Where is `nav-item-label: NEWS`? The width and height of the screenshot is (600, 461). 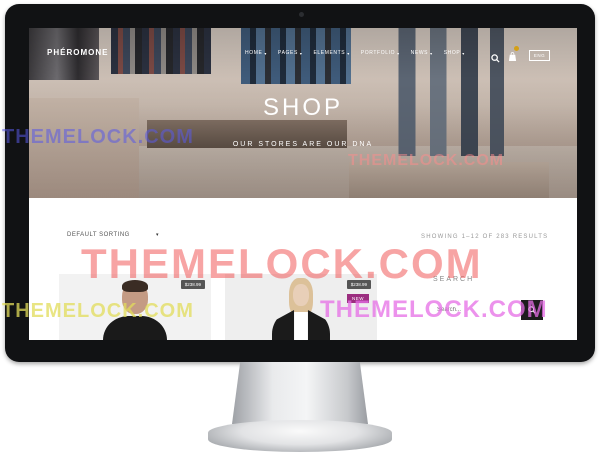 nav-item-label: NEWS is located at coordinates (419, 53).